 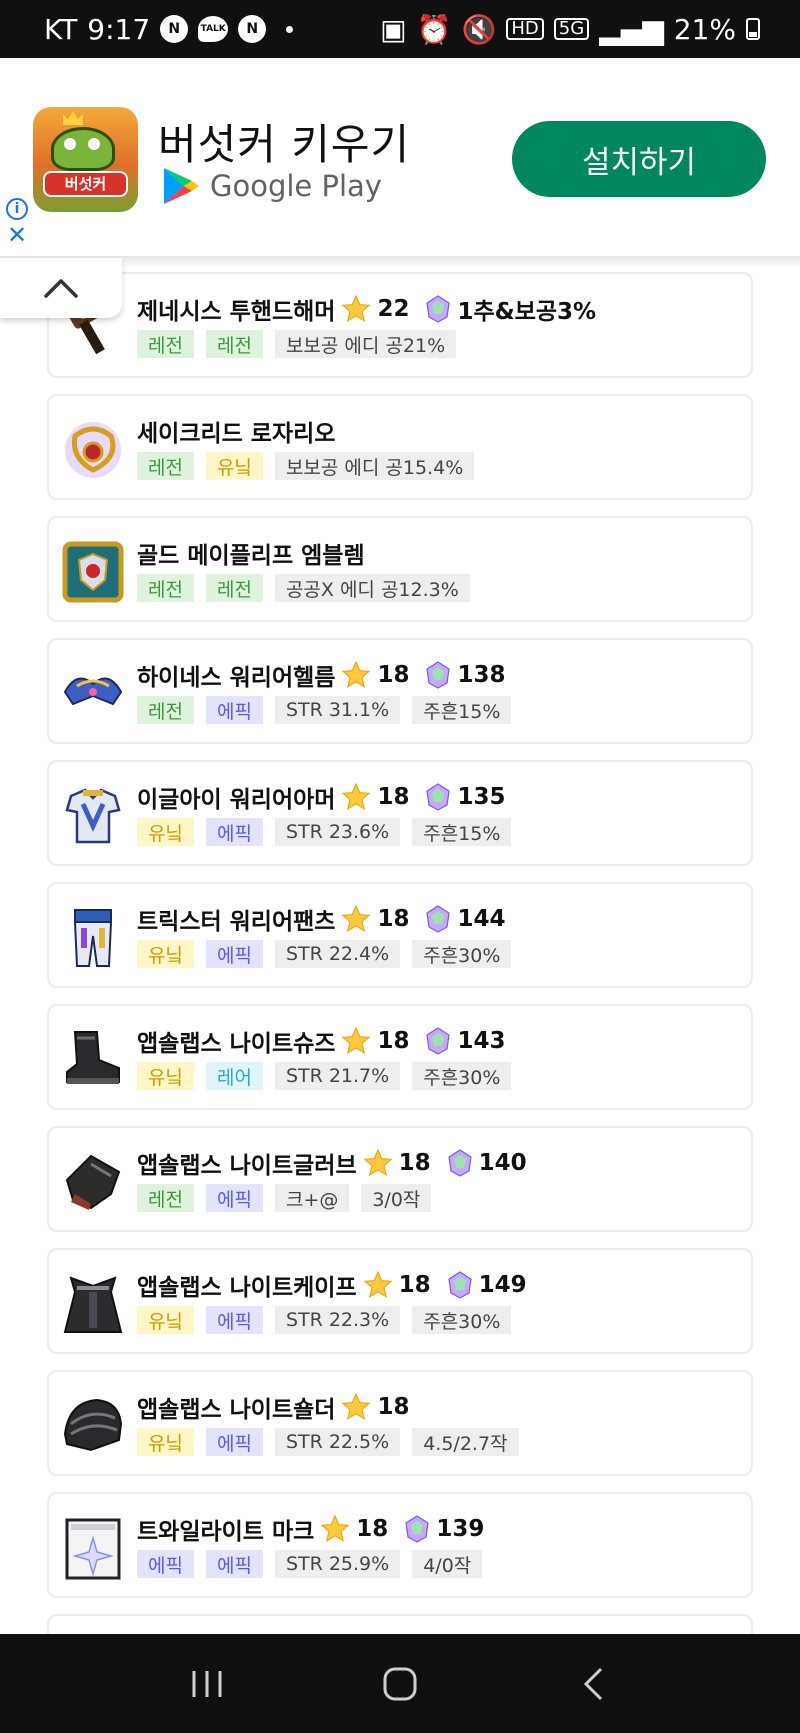 What do you see at coordinates (312, 1198) in the screenshot?
I see `tag-stat: 크+@` at bounding box center [312, 1198].